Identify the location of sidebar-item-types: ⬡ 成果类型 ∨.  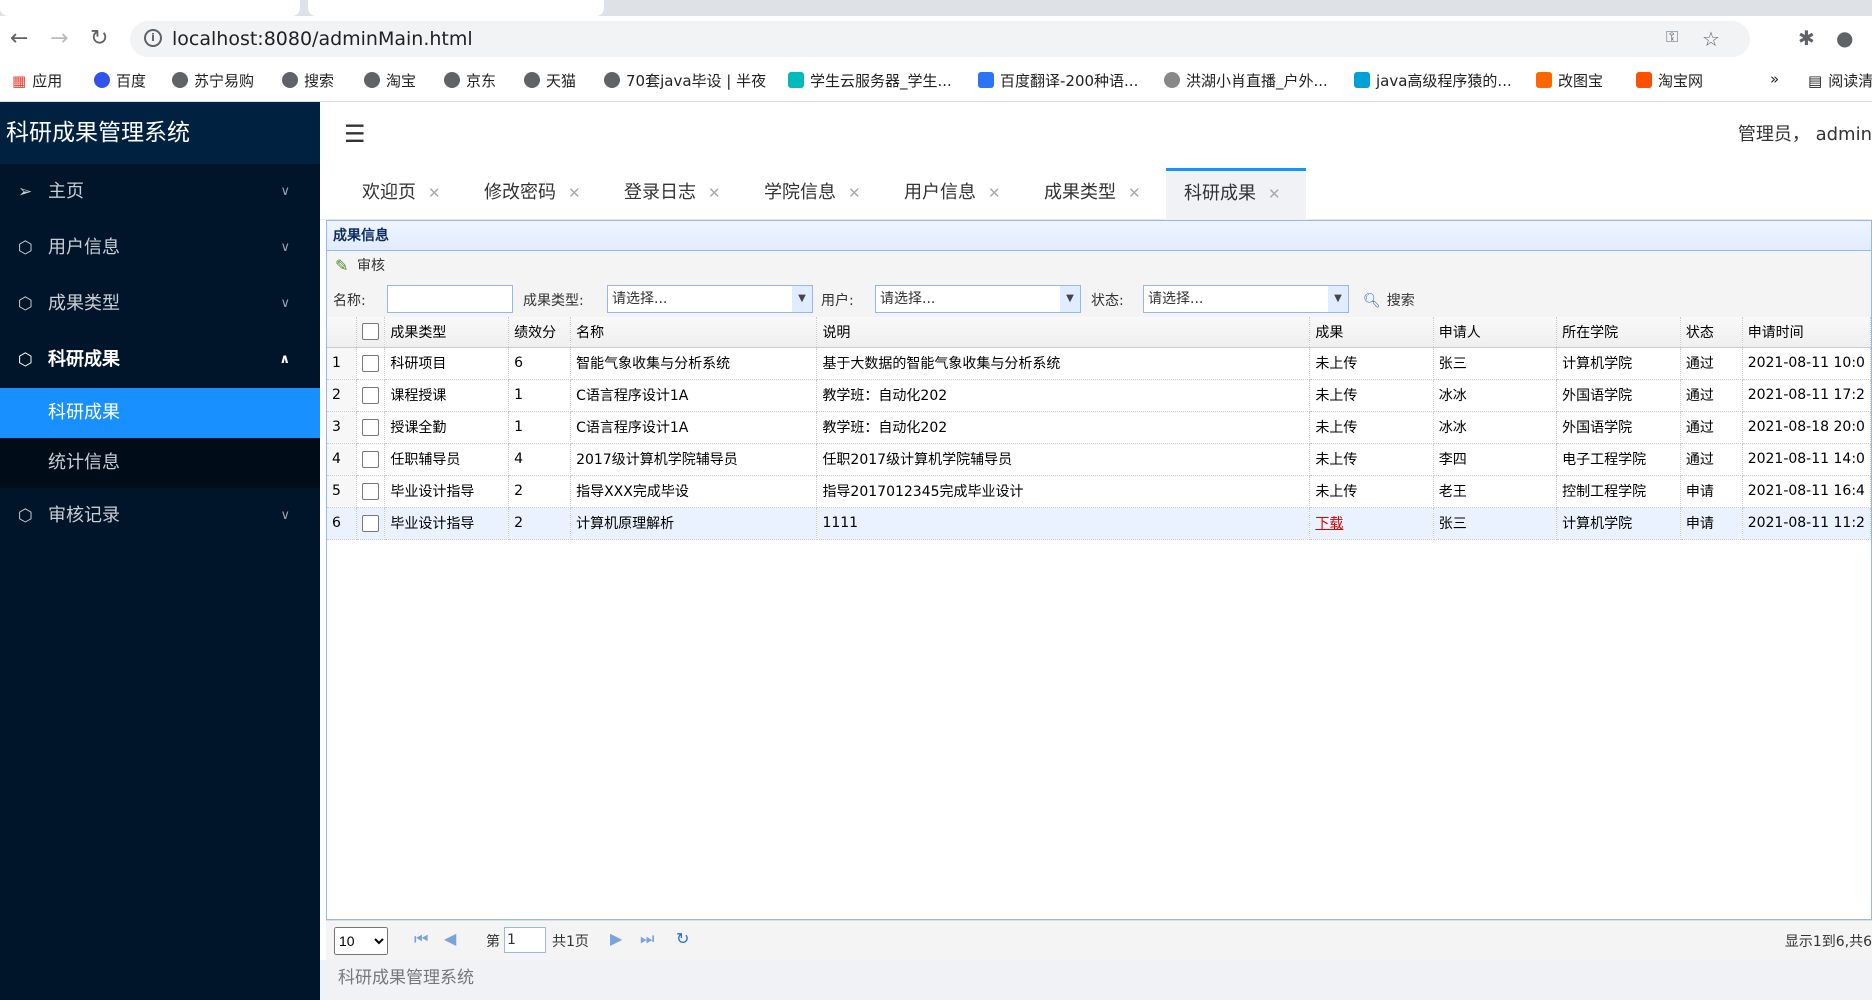
(160, 304).